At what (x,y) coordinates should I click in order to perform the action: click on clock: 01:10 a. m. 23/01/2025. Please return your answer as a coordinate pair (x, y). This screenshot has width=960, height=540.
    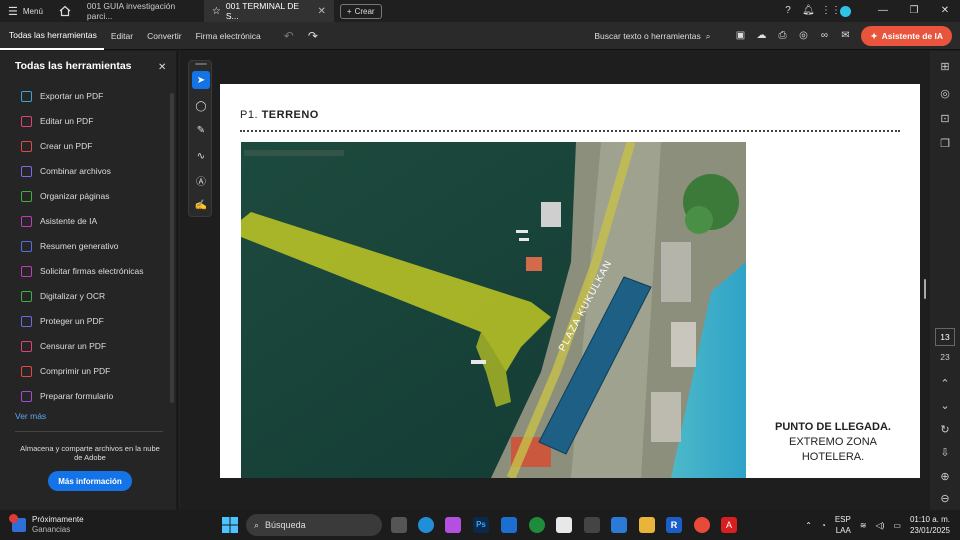
    Looking at the image, I should click on (930, 525).